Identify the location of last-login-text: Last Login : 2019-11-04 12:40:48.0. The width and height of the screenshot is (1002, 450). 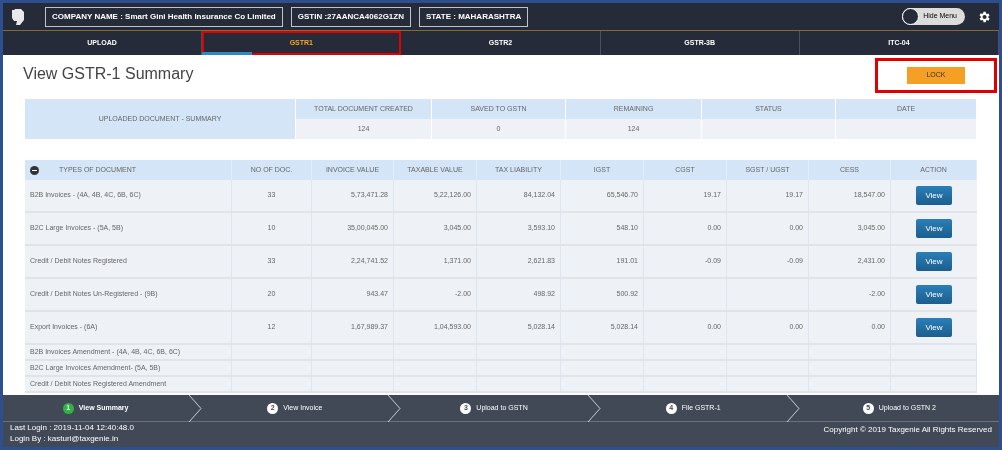
(72, 428).